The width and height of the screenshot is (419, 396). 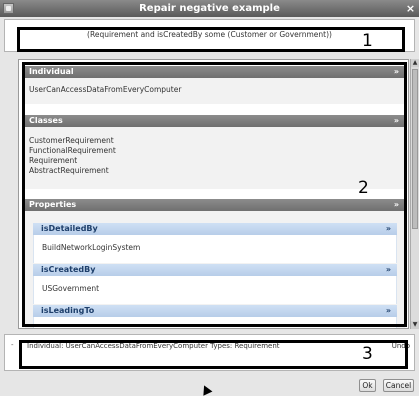 What do you see at coordinates (410, 8) in the screenshot?
I see `close-button: ×` at bounding box center [410, 8].